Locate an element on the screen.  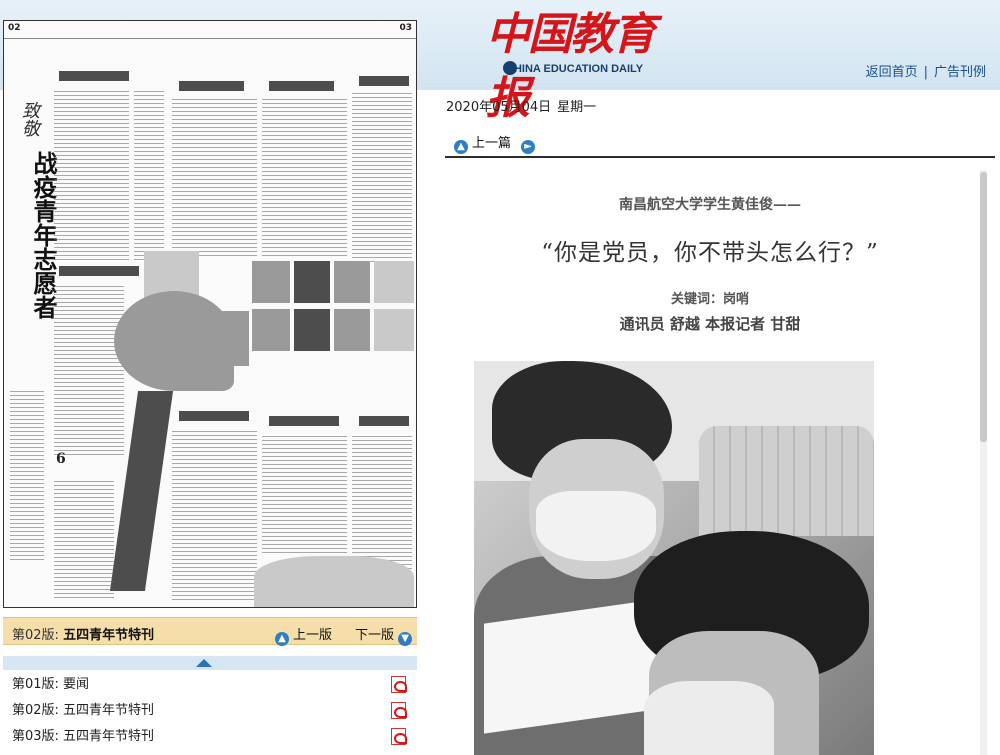
prev-edition-button: ▲ 上一版 is located at coordinates (303, 635).